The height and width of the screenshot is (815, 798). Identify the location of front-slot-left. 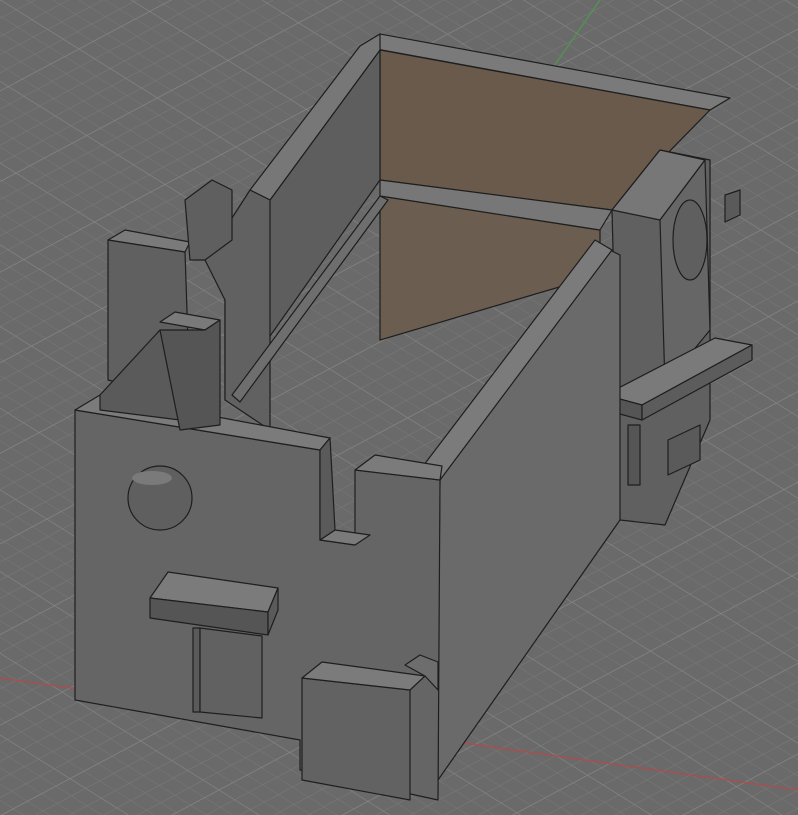
(196, 670).